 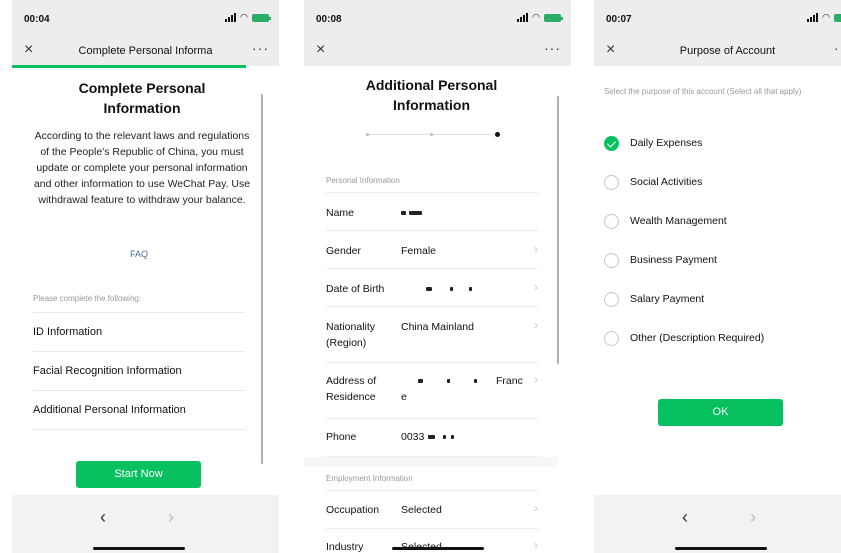 I want to click on step-indicator, so click(x=433, y=135).